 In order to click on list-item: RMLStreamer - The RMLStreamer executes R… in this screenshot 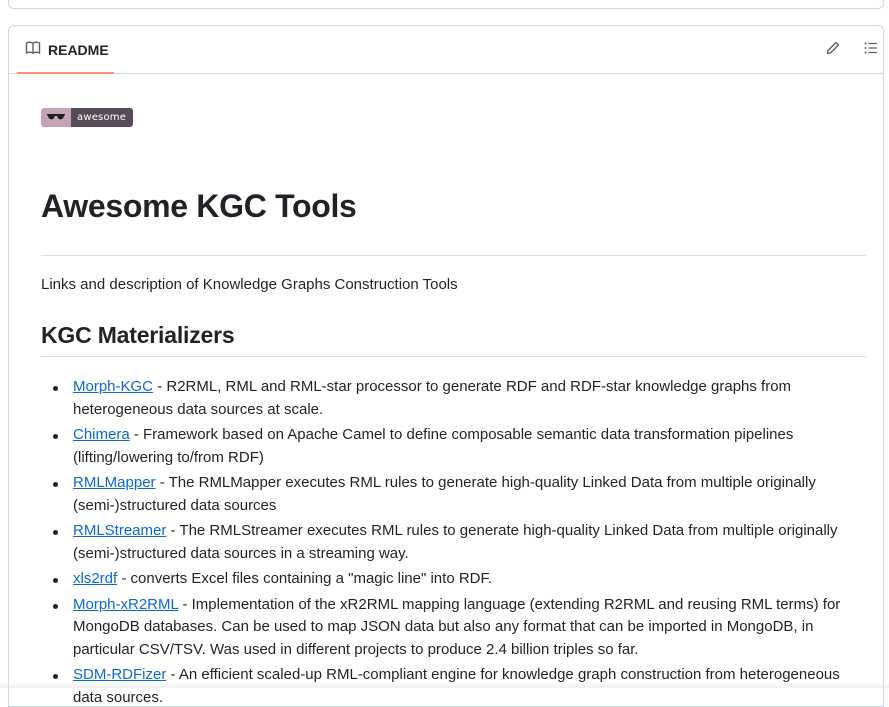, I will do `click(463, 542)`.